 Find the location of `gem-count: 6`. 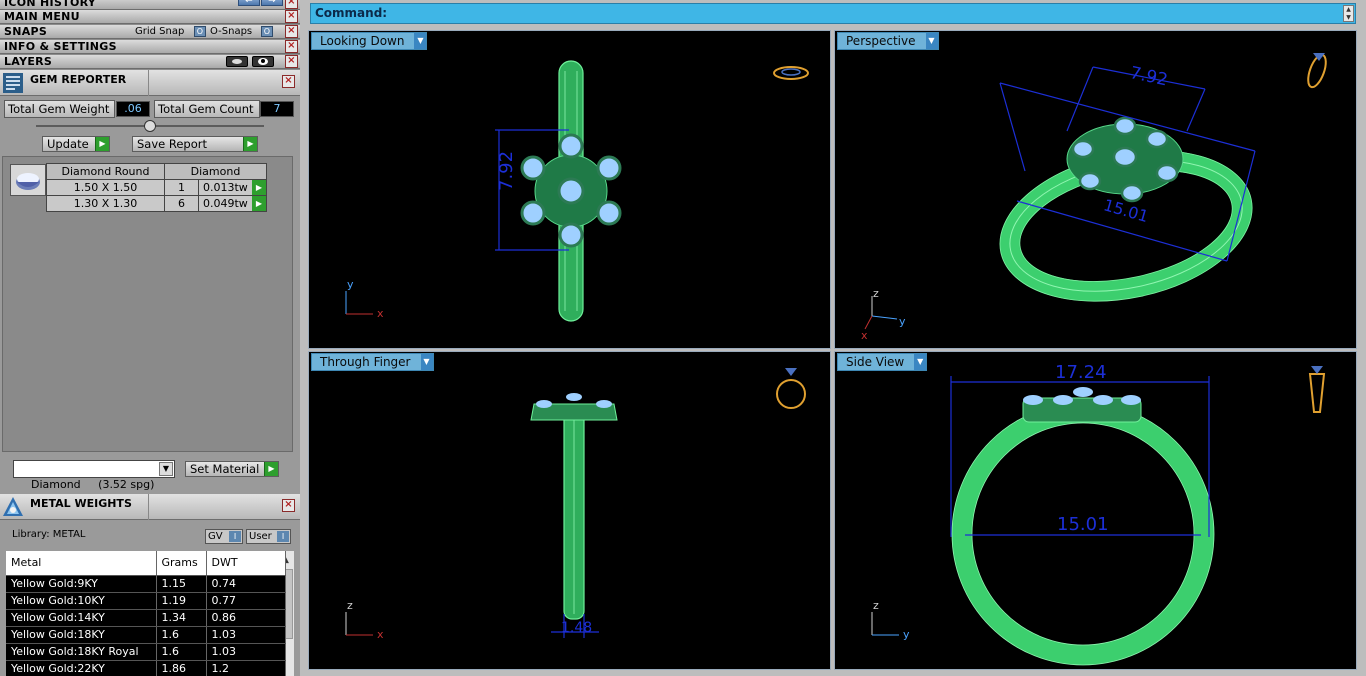

gem-count: 6 is located at coordinates (181, 203).